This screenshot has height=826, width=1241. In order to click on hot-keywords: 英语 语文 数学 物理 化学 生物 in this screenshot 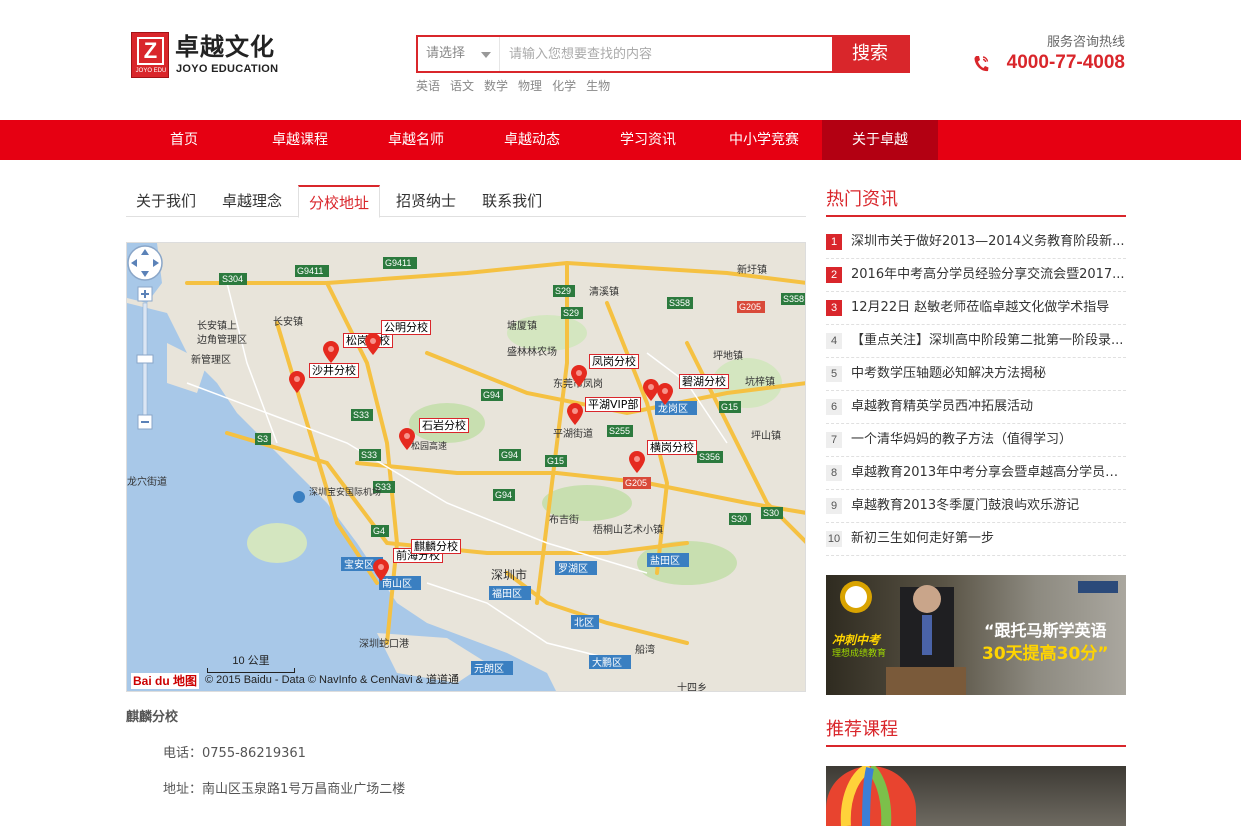, I will do `click(518, 86)`.